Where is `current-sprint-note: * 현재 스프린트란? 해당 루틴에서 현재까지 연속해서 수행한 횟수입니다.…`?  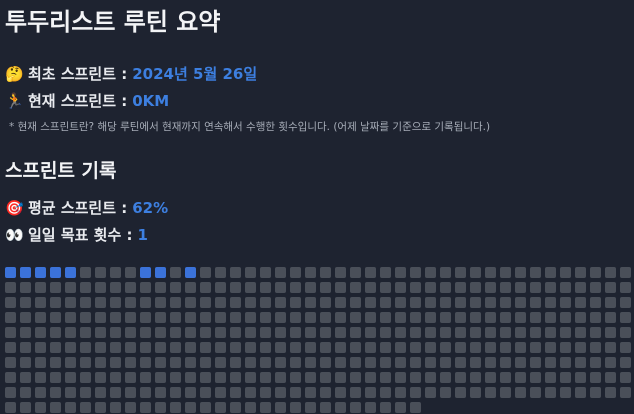 current-sprint-note: * 현재 스프린트란? 해당 루틴에서 현재까지 연속해서 수행한 횟수입니다.… is located at coordinates (250, 127).